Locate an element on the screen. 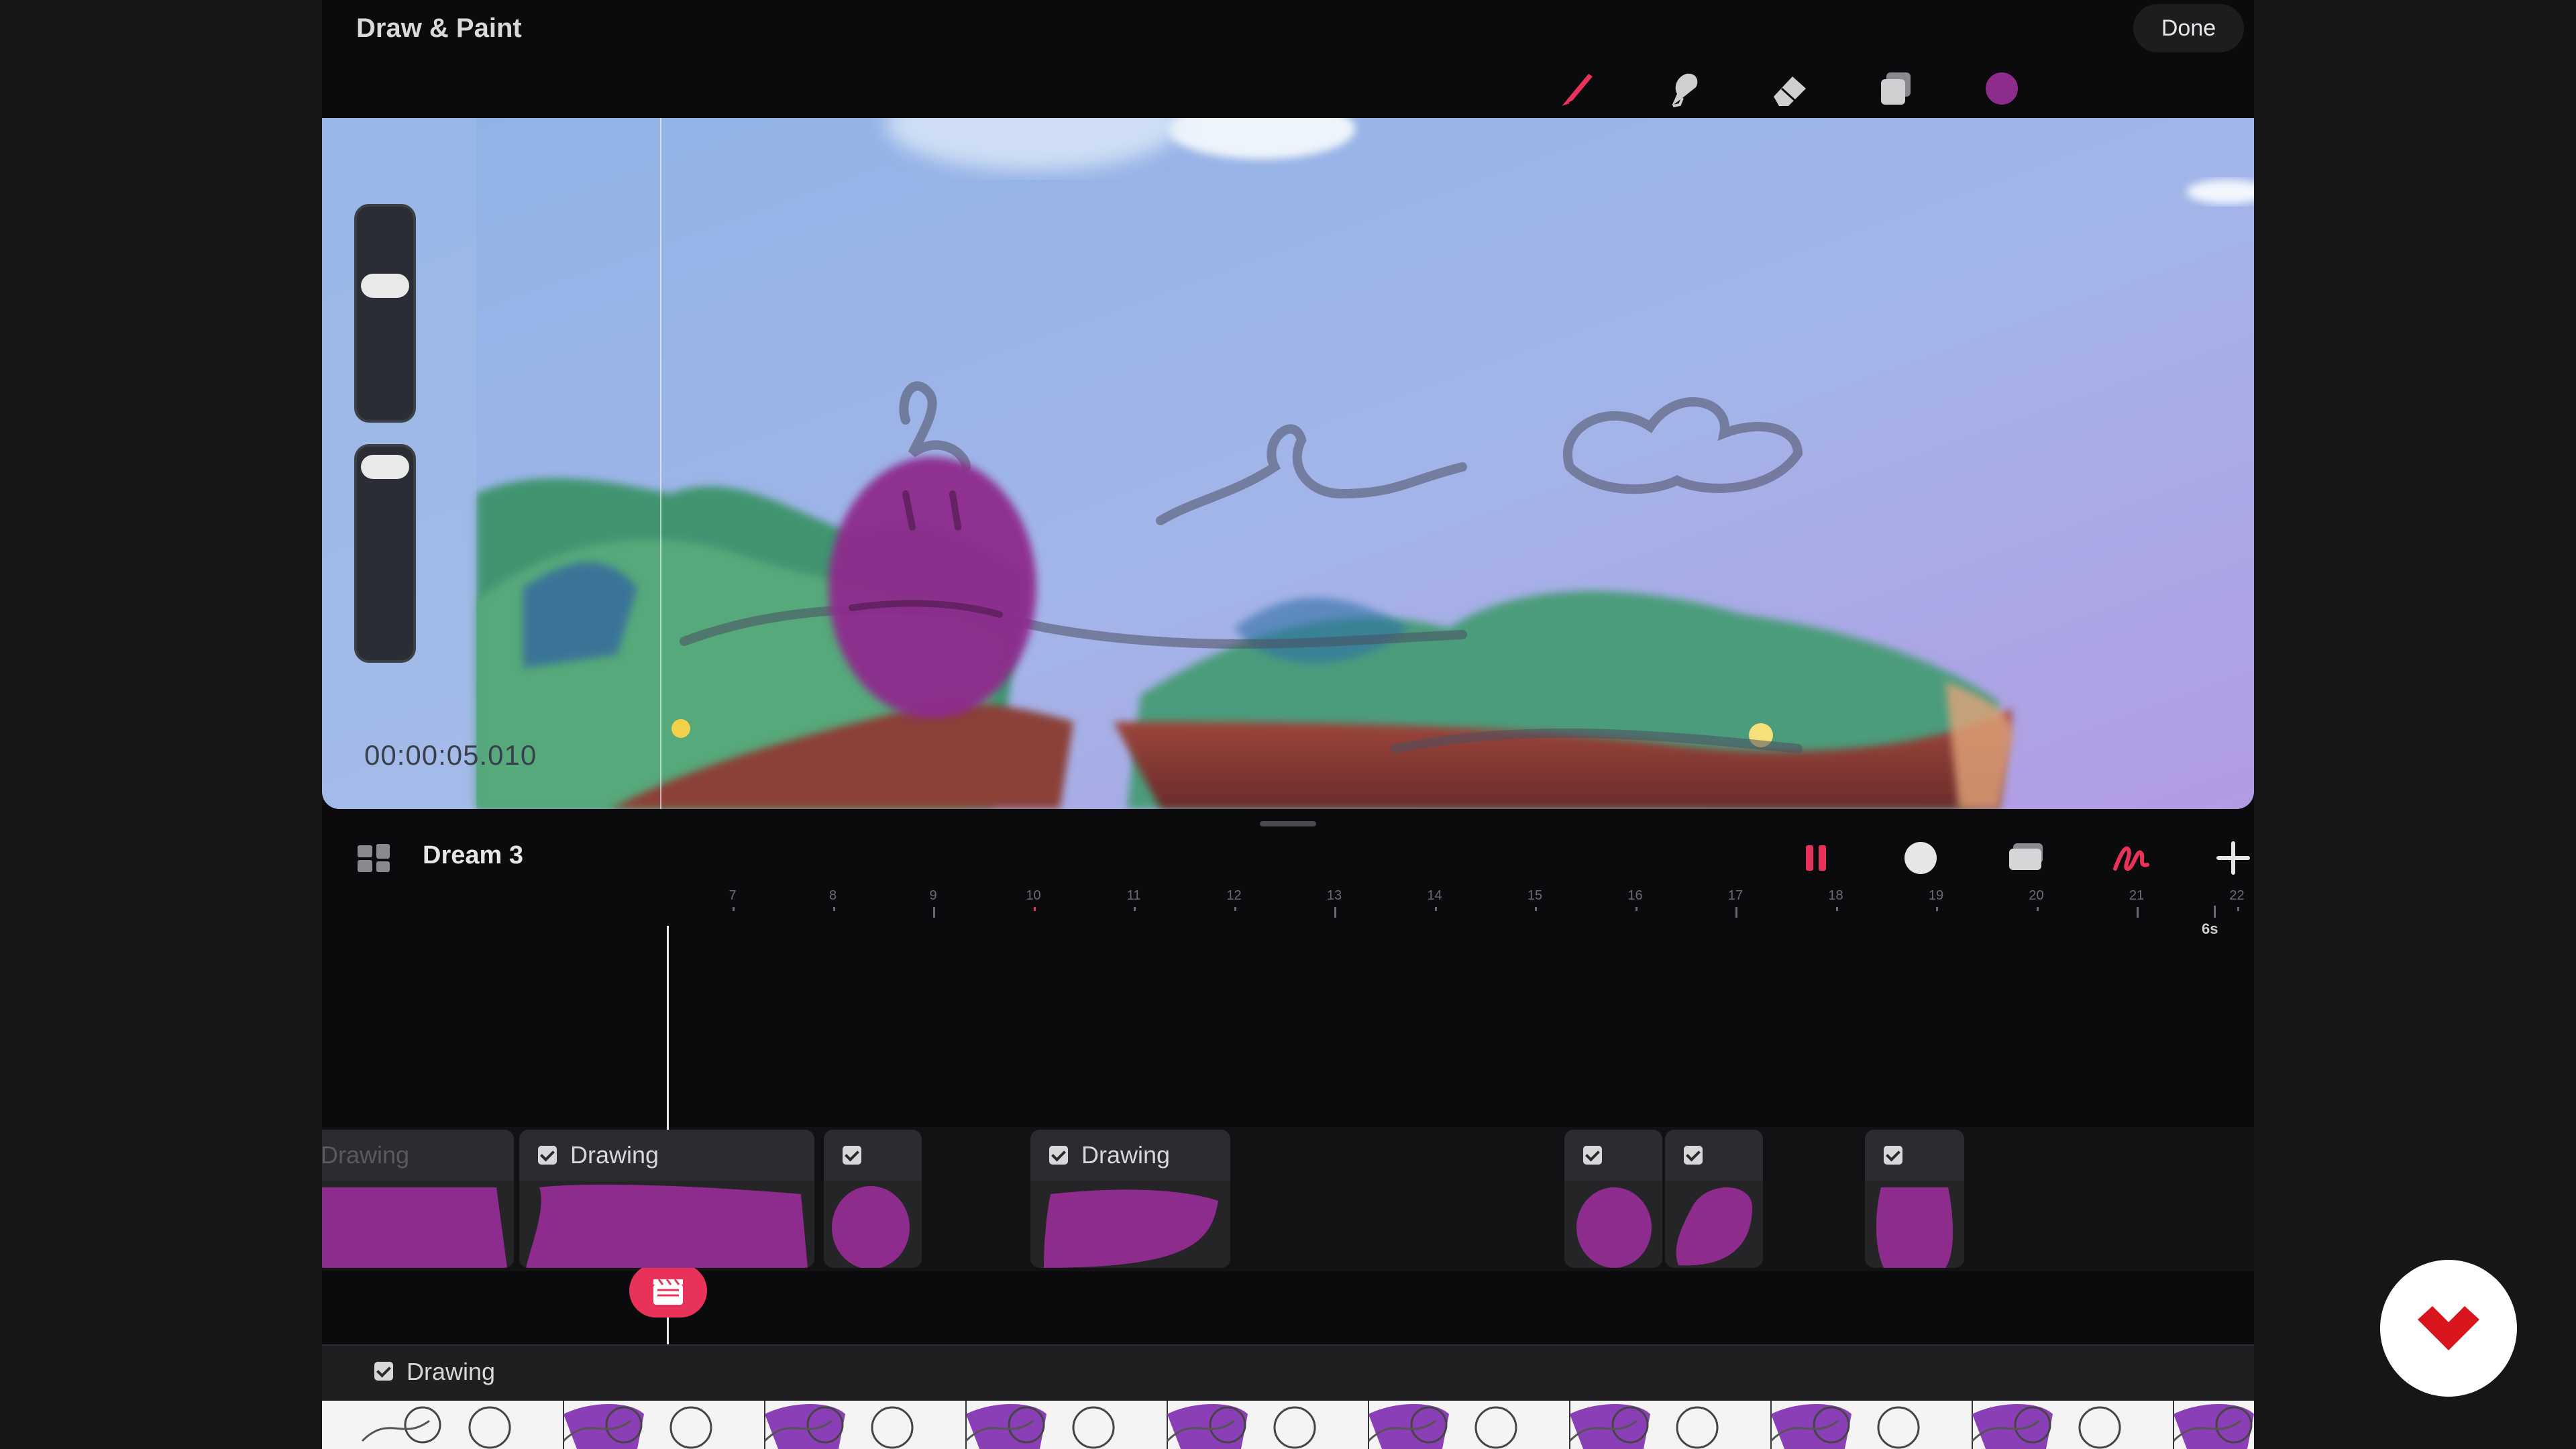 The height and width of the screenshot is (1449, 2576). record-icon is located at coordinates (1920, 858).